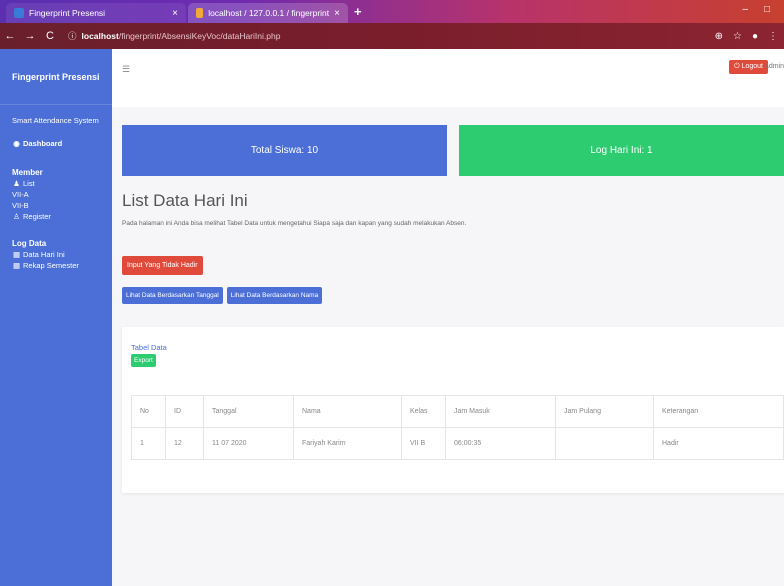 The width and height of the screenshot is (784, 586). What do you see at coordinates (755, 36) in the screenshot?
I see `profile-icon: ●` at bounding box center [755, 36].